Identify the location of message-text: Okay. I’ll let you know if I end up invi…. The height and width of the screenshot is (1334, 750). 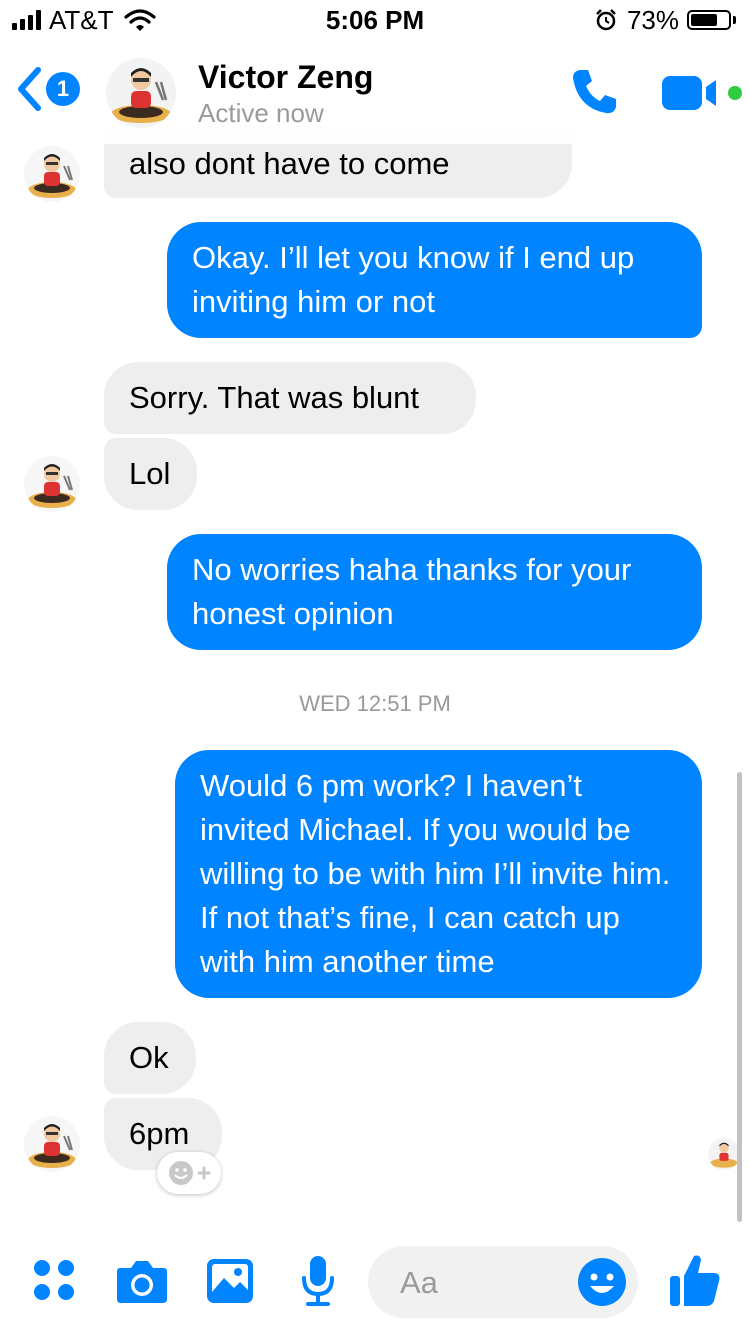
(413, 279).